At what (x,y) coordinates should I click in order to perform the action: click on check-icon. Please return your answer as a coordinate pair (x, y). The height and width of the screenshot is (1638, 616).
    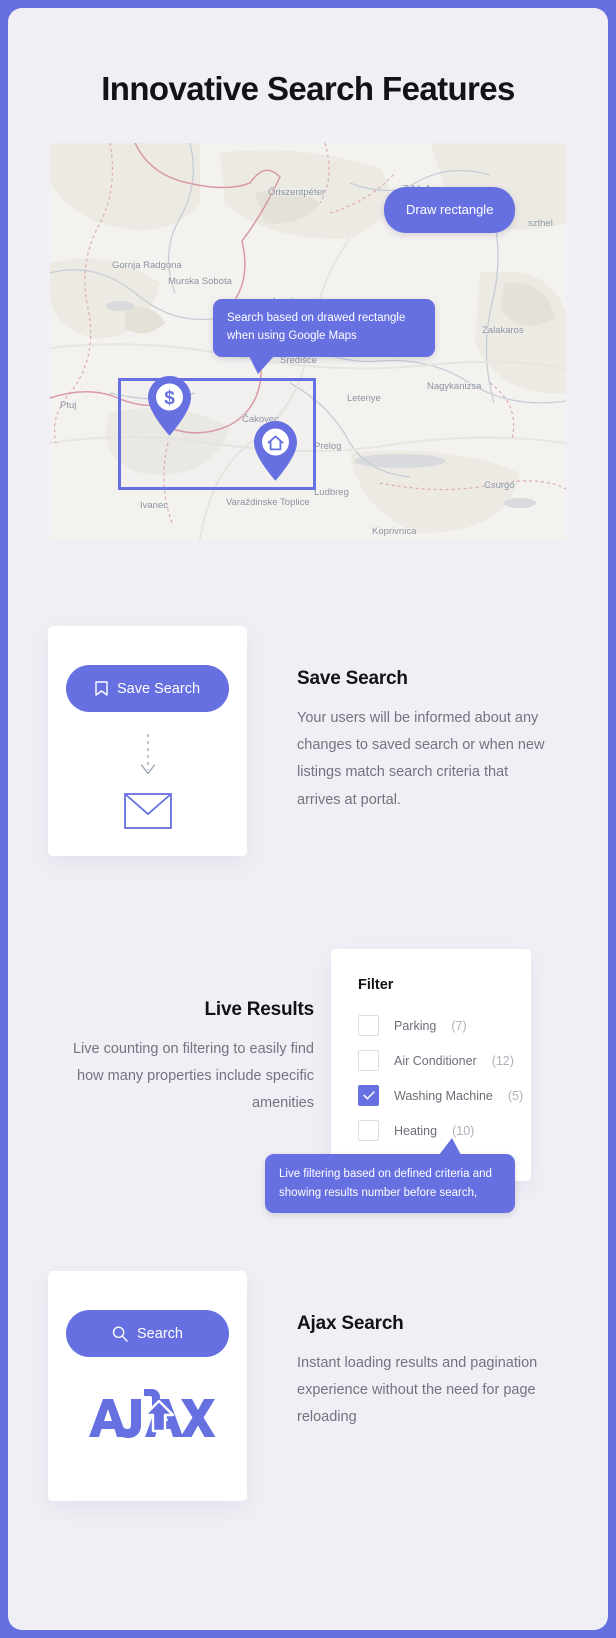
    Looking at the image, I should click on (368, 1095).